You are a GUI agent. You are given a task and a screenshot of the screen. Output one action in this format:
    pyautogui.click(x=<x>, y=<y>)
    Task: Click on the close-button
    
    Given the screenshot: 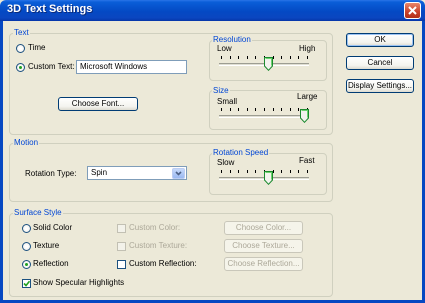 What is the action you would take?
    pyautogui.click(x=412, y=10)
    